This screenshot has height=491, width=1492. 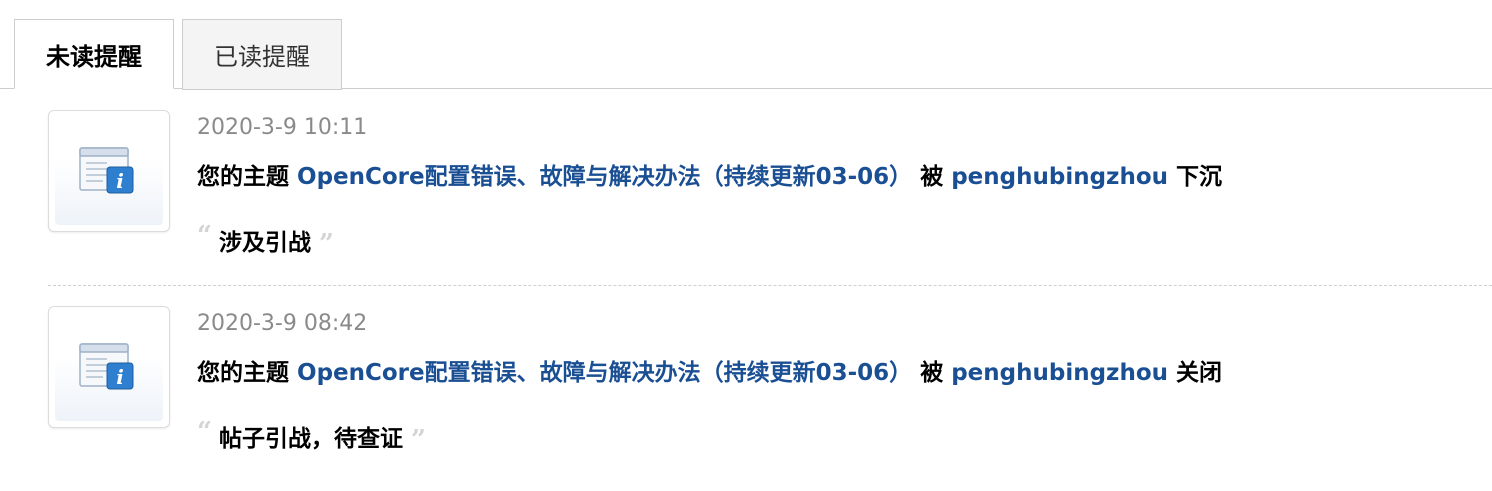 I want to click on notice-timestamp: 2020-3-9 10:11, so click(x=282, y=127).